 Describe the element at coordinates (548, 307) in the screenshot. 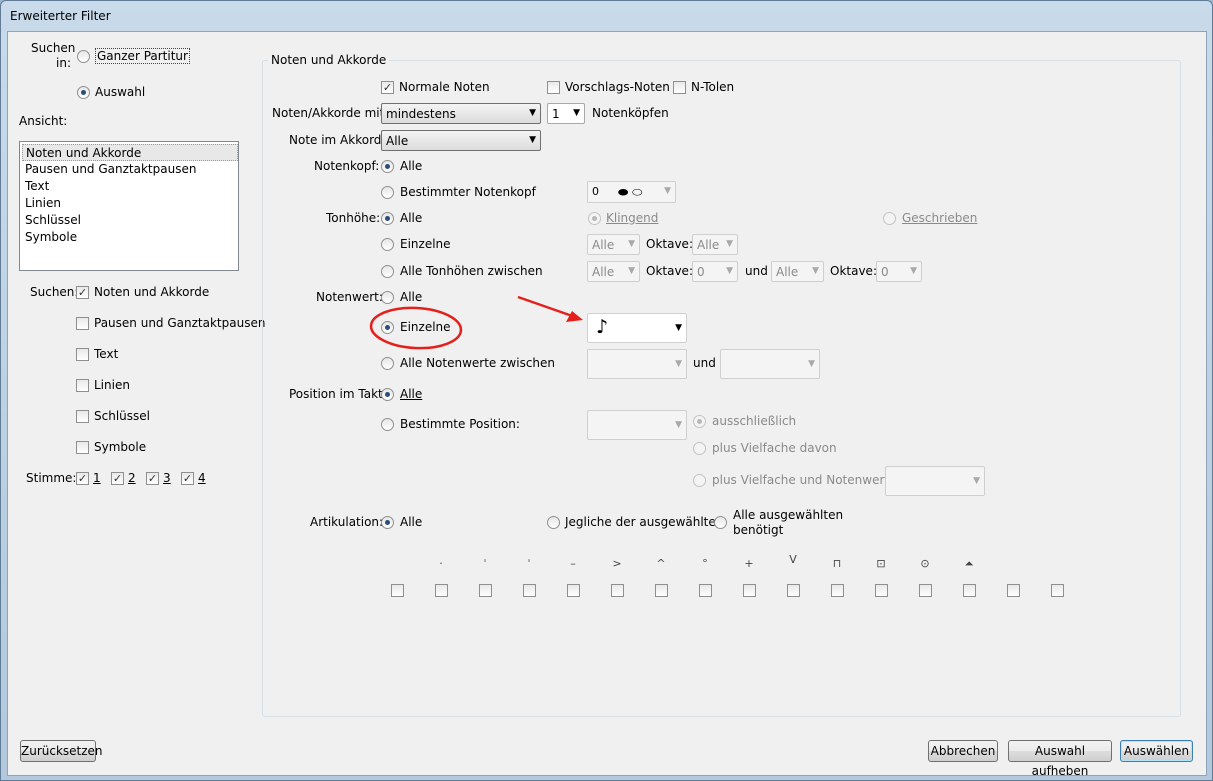

I see `annotation-arrow-line` at that location.